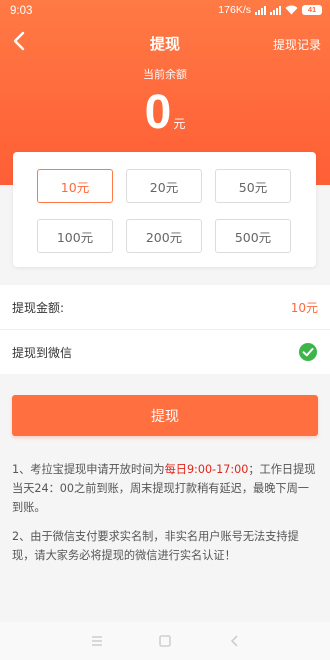 The width and height of the screenshot is (330, 660). Describe the element at coordinates (38, 308) in the screenshot. I see `withdraw-amount-label: 提现金额:` at that location.